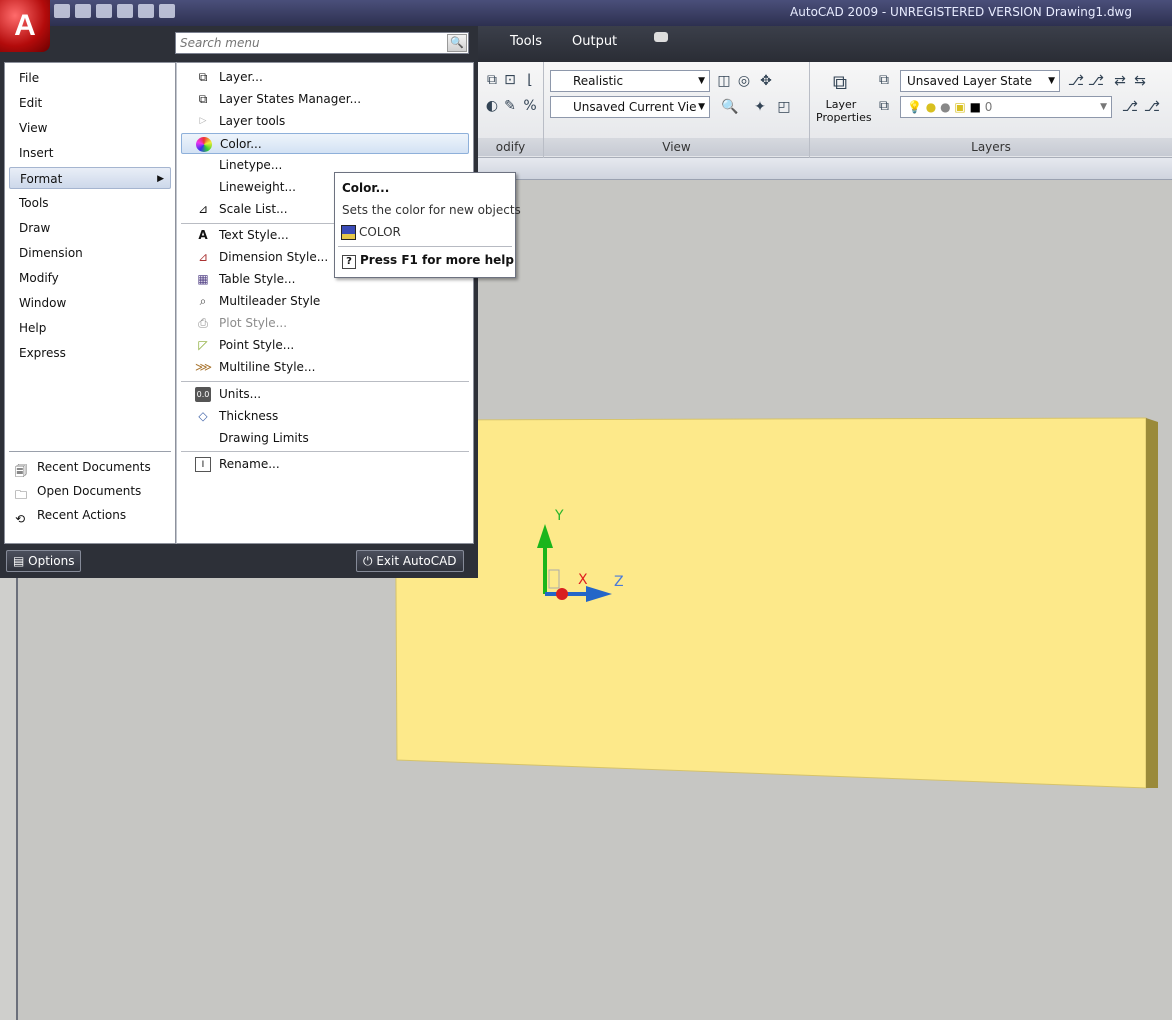  I want to click on modify-tool-icon: ⧉, so click(492, 80).